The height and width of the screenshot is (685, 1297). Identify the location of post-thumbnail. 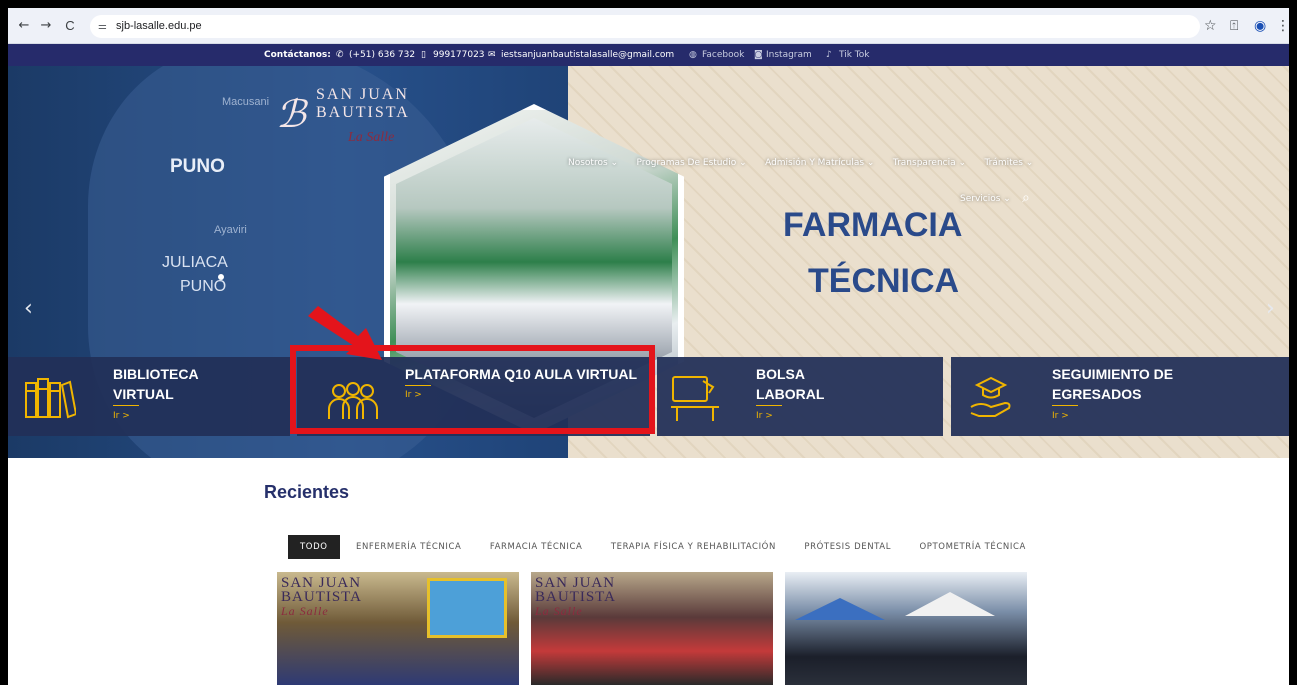
(906, 628).